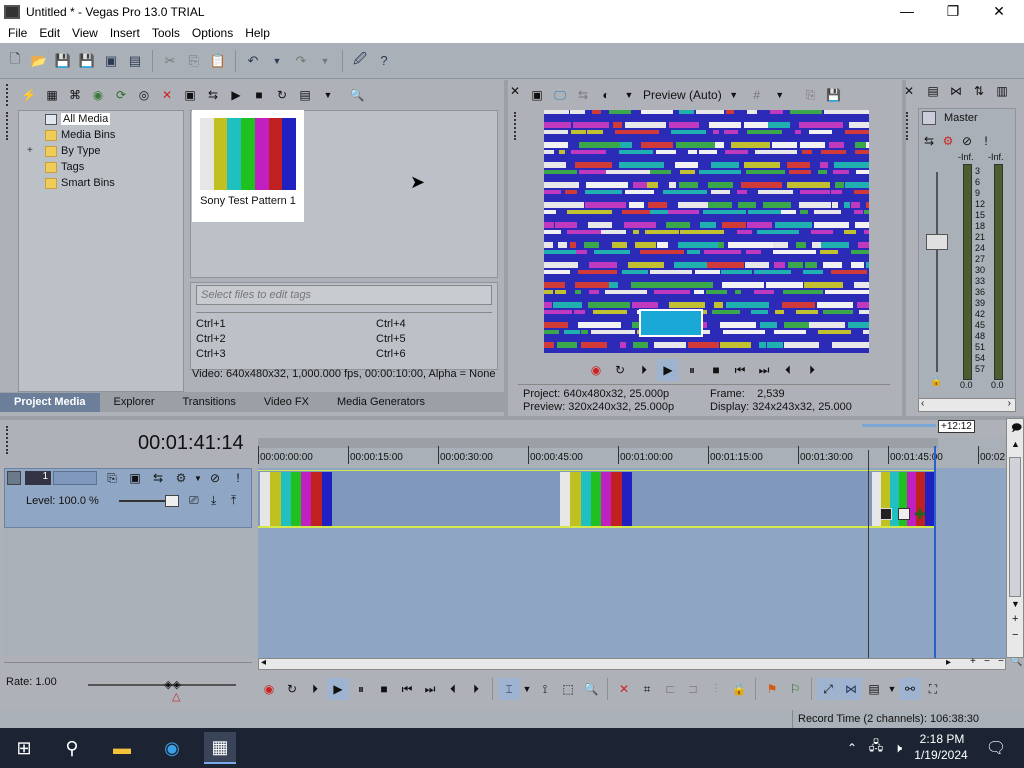 The image size is (1024, 768). I want to click on split-icon: ⫶, so click(716, 689).